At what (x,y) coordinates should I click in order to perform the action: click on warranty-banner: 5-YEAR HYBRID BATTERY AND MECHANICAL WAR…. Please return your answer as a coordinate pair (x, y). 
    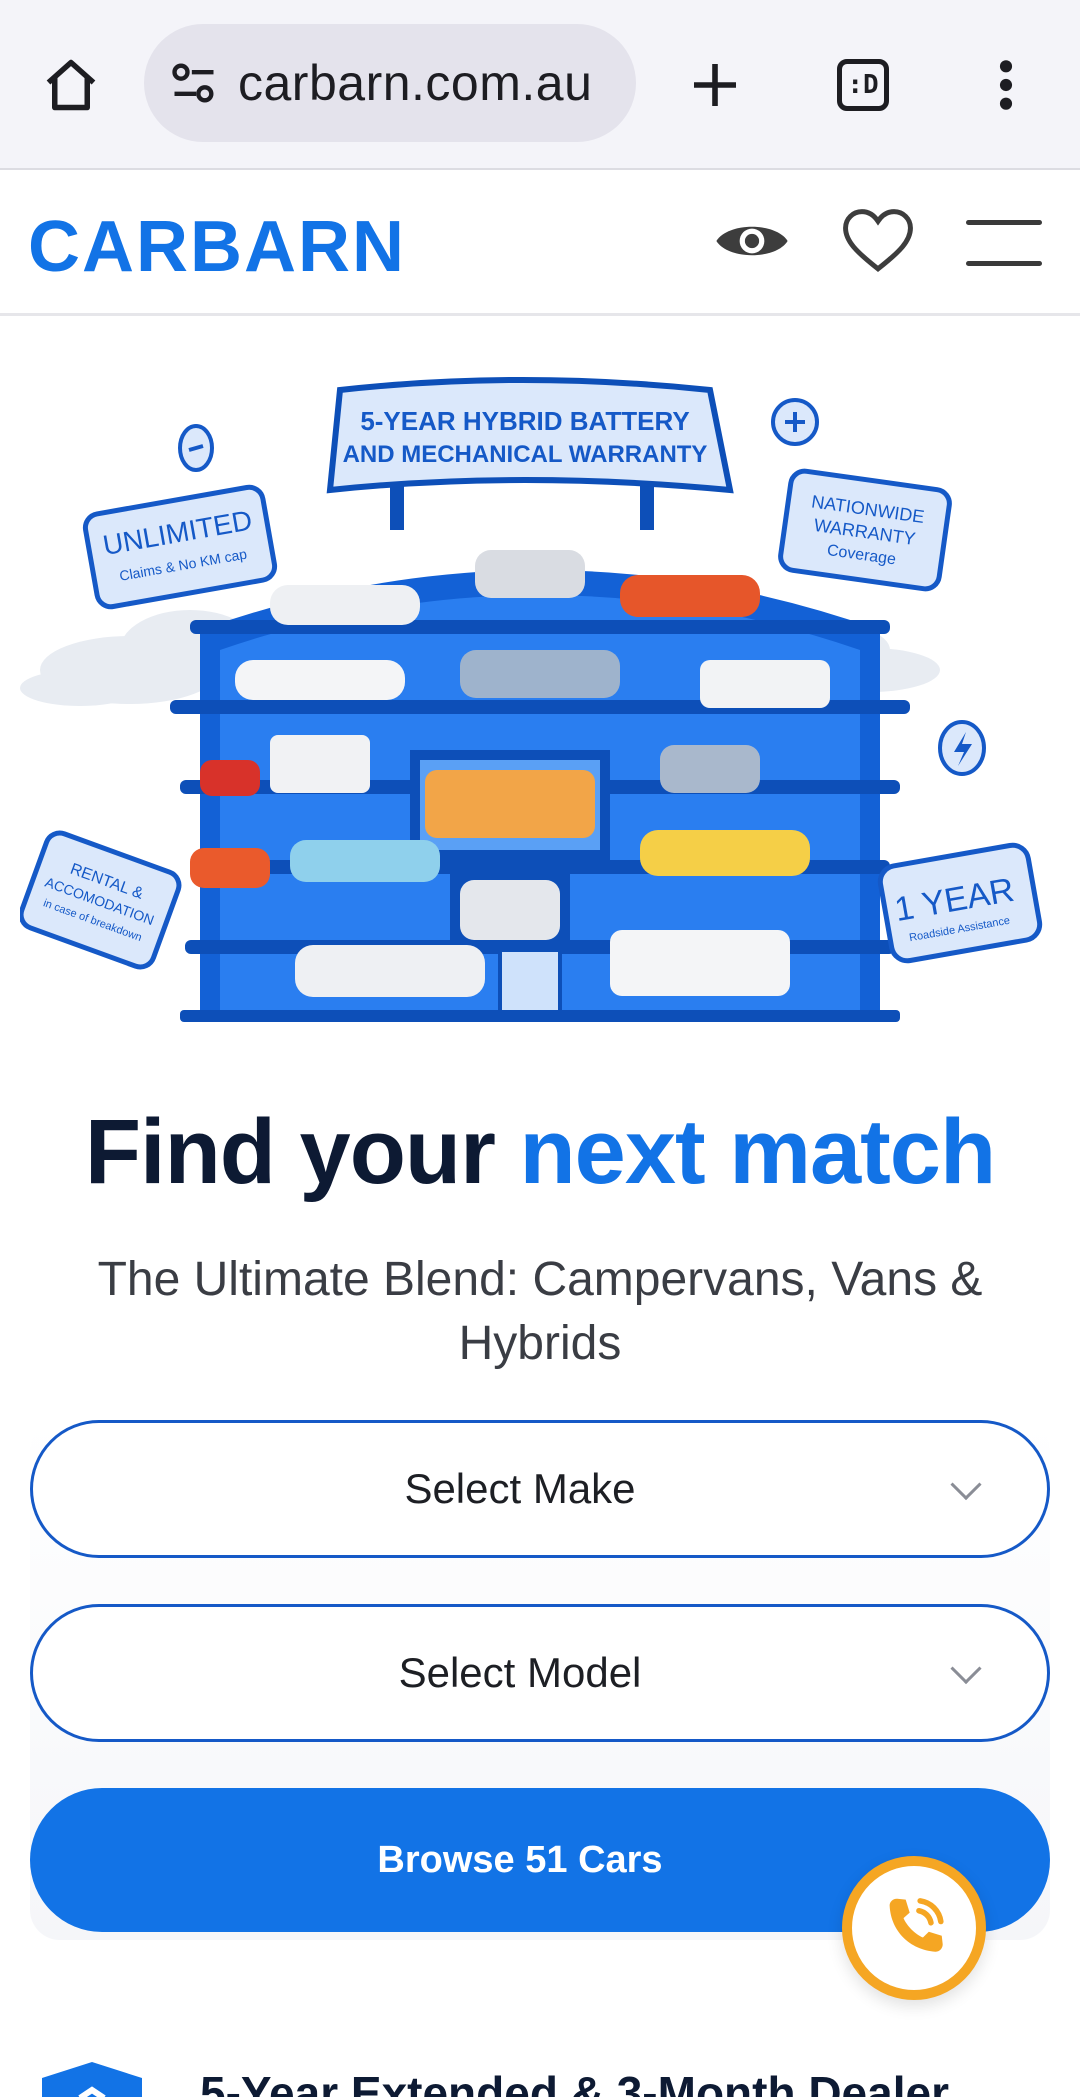
    Looking at the image, I should click on (530, 453).